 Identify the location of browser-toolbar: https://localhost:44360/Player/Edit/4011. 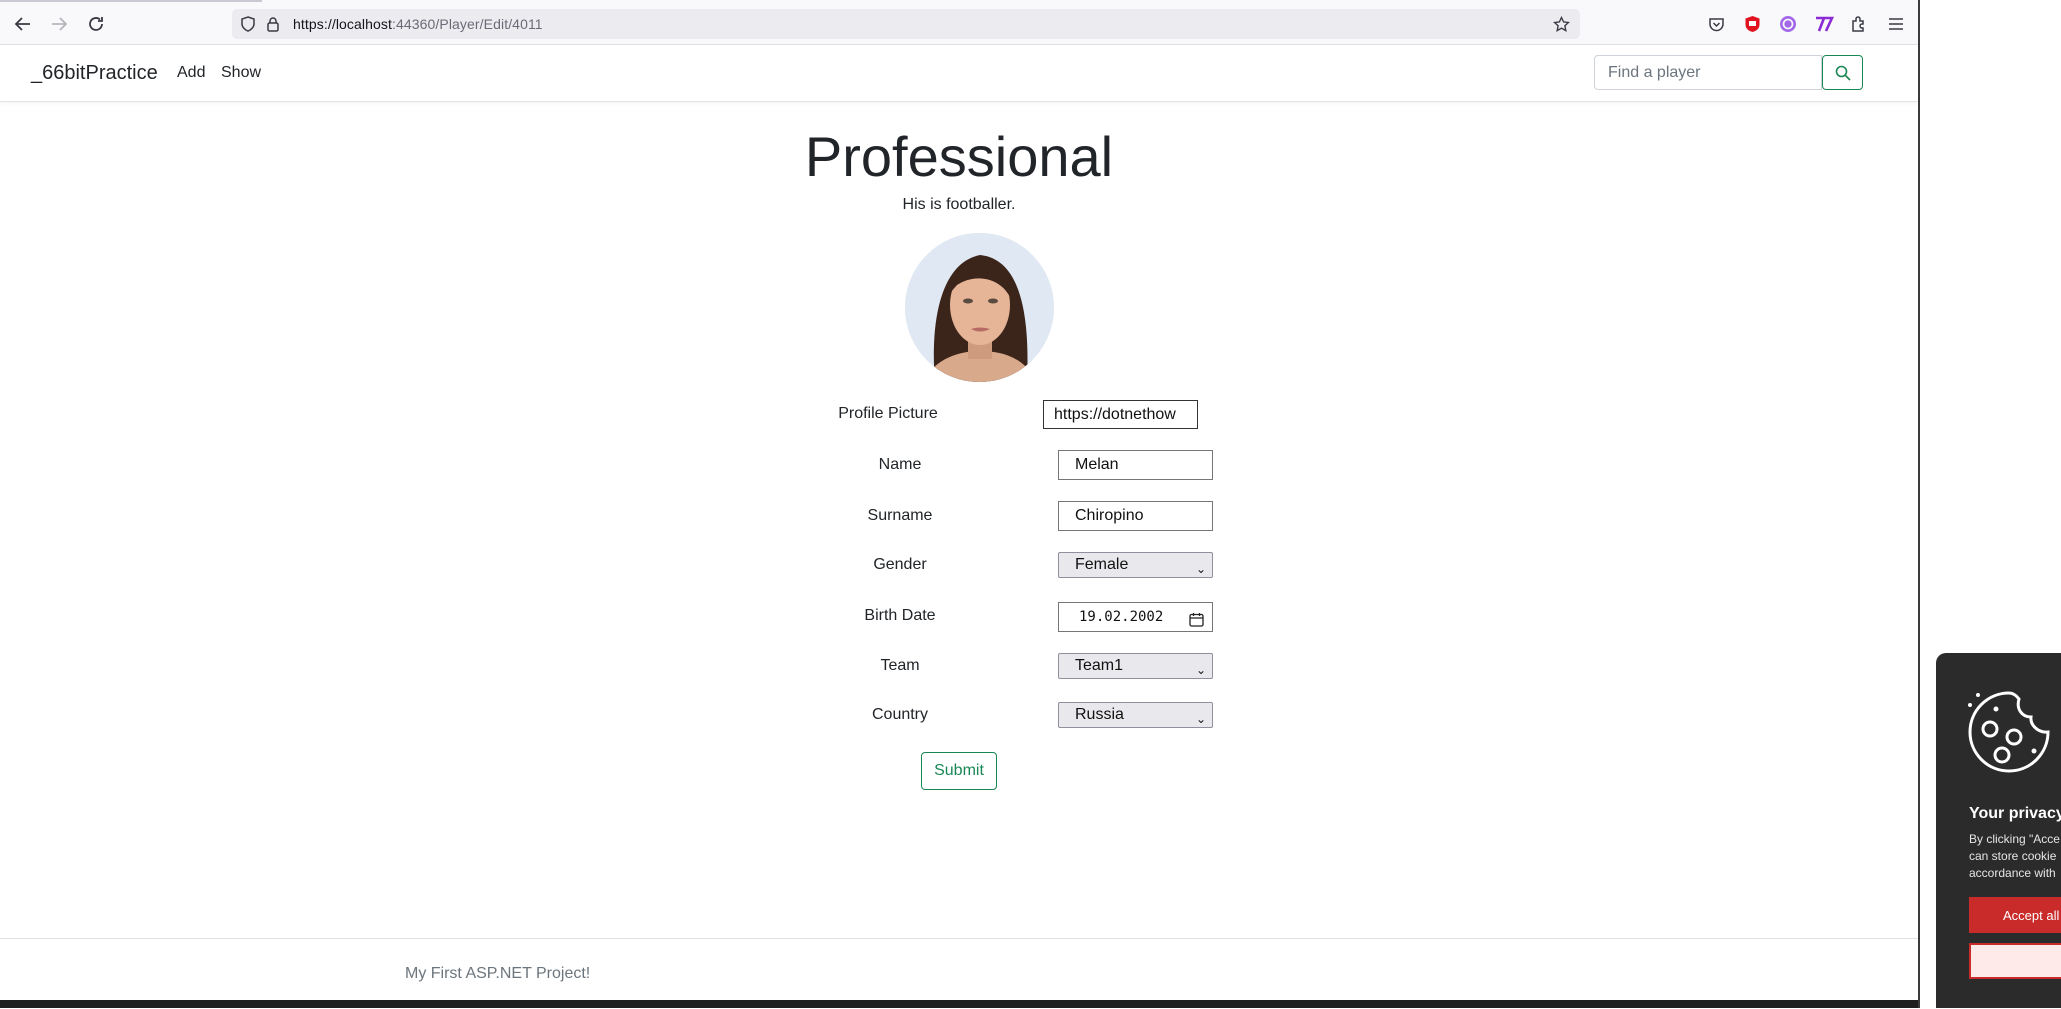
(959, 22).